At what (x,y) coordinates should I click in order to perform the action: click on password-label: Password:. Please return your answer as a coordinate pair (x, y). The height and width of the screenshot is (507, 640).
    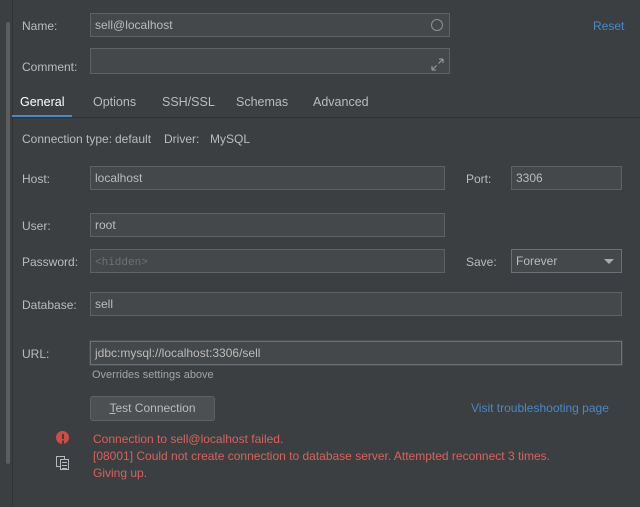
    Looking at the image, I should click on (50, 262).